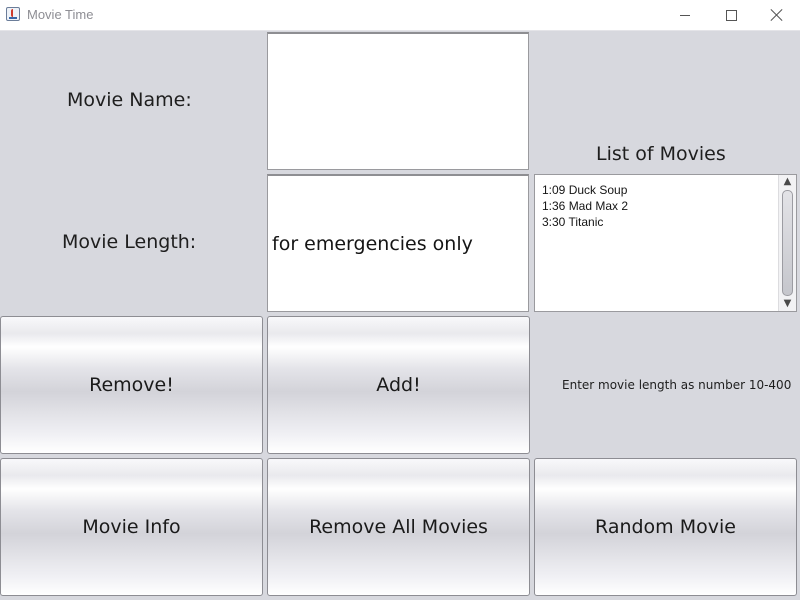  What do you see at coordinates (398, 101) in the screenshot?
I see `movie-name-field` at bounding box center [398, 101].